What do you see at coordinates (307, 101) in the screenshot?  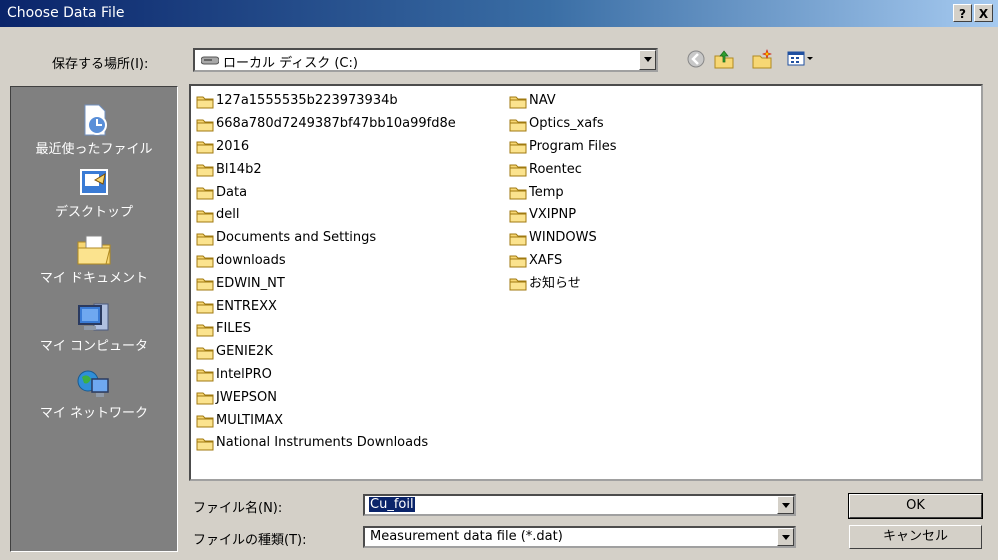 I see `folder-name: 127a1555535b223973934b` at bounding box center [307, 101].